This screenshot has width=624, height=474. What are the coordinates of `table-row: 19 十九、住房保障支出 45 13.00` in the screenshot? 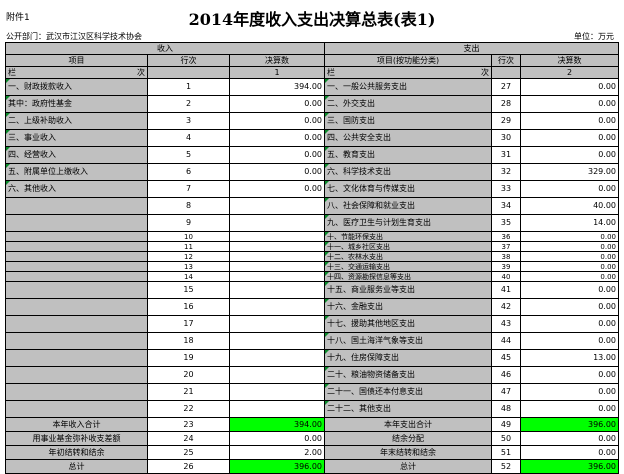 It's located at (312, 358).